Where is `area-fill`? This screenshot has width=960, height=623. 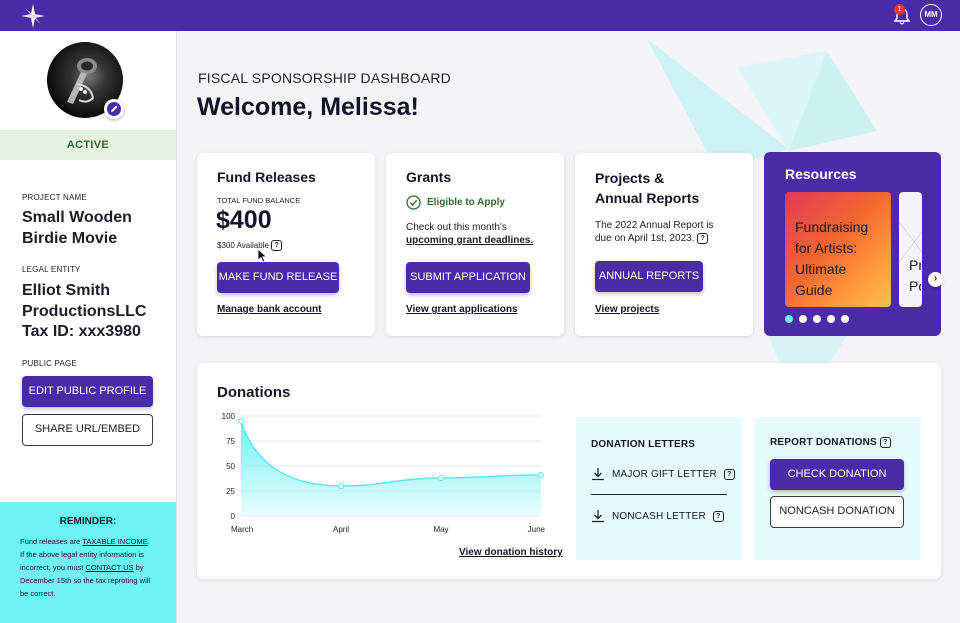
area-fill is located at coordinates (391, 468).